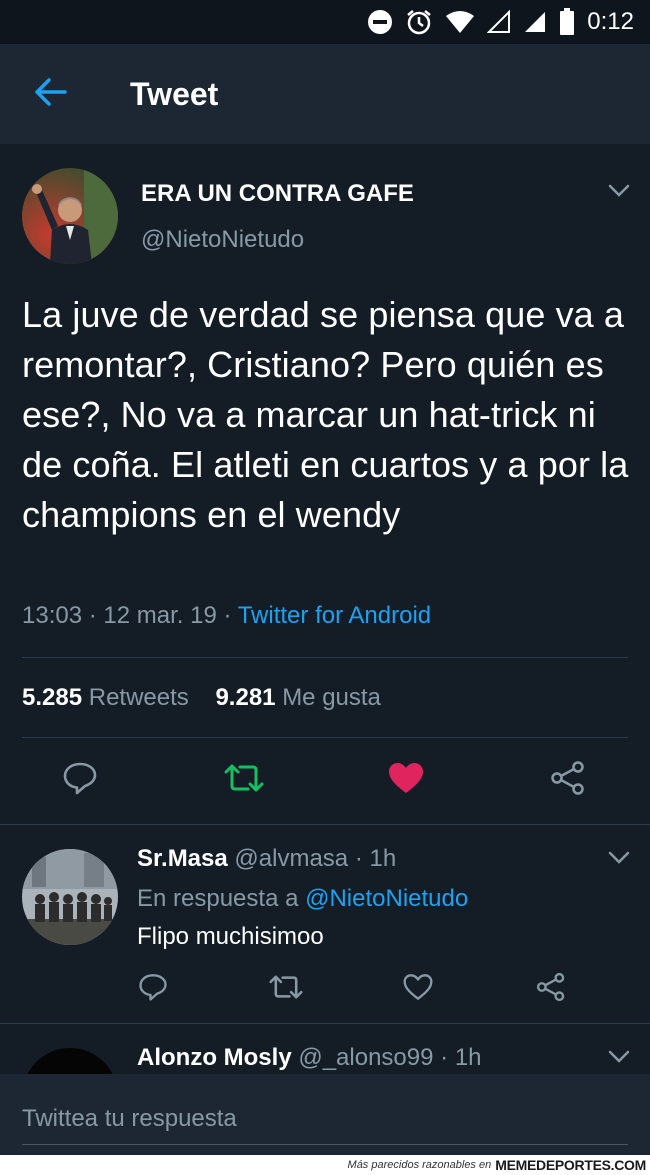  What do you see at coordinates (325, 22) in the screenshot?
I see `status-bar: 0:12` at bounding box center [325, 22].